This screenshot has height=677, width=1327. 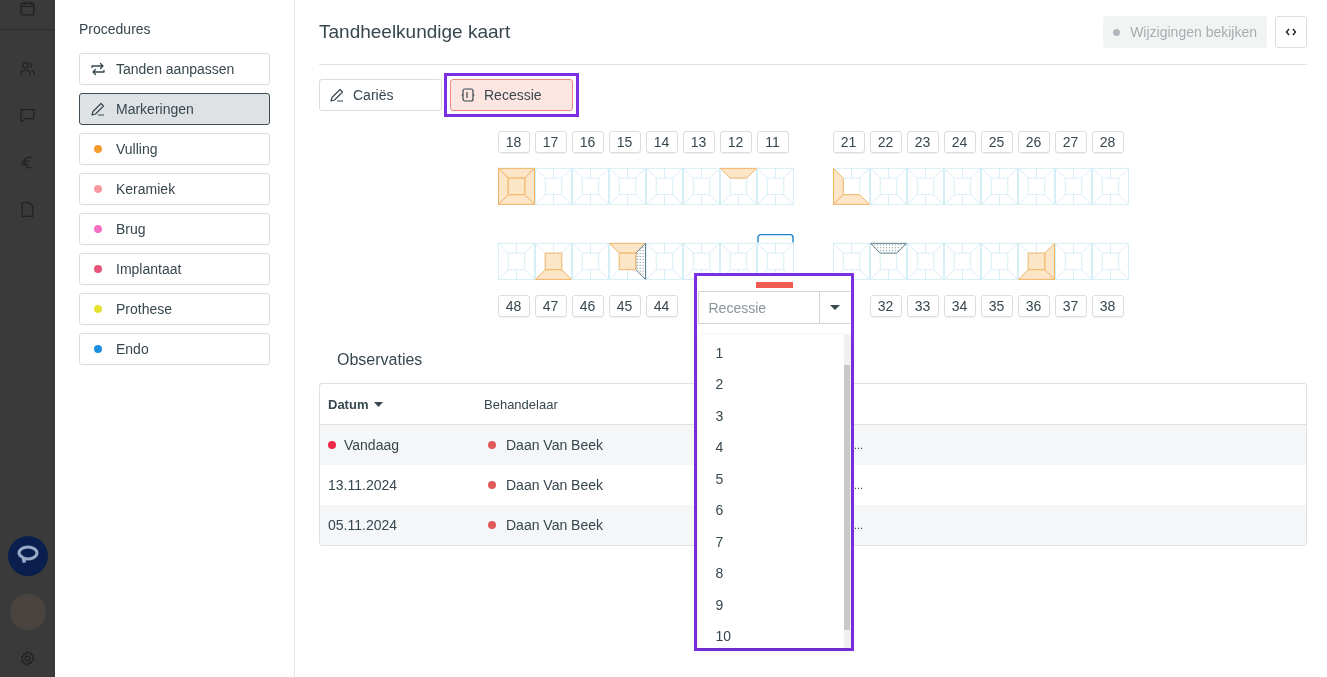 What do you see at coordinates (770, 634) in the screenshot?
I see `option-item: 10` at bounding box center [770, 634].